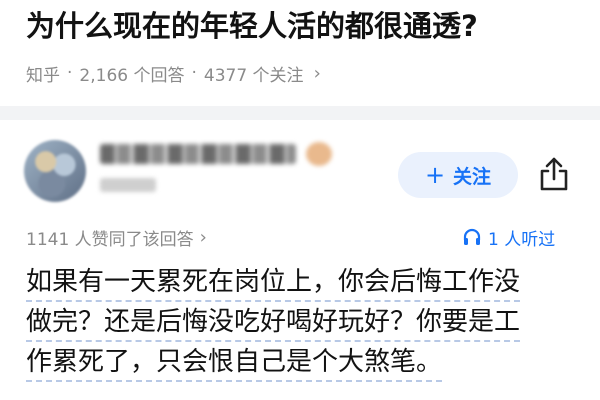 Image resolution: width=600 pixels, height=400 pixels. I want to click on author-badge-blurred, so click(319, 154).